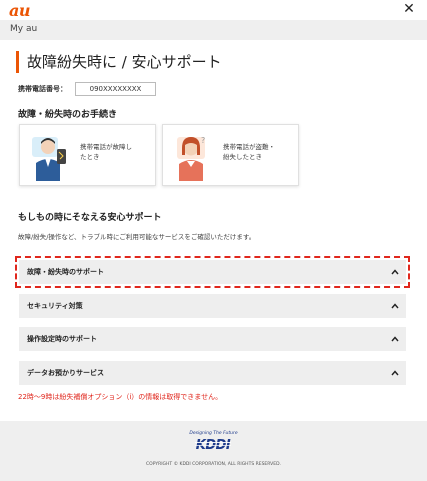  Describe the element at coordinates (137, 237) in the screenshot. I see `support-description: 故障/紛失/操作など、トラブル時にご利用可能なサービスをご確認いただけます。` at that location.